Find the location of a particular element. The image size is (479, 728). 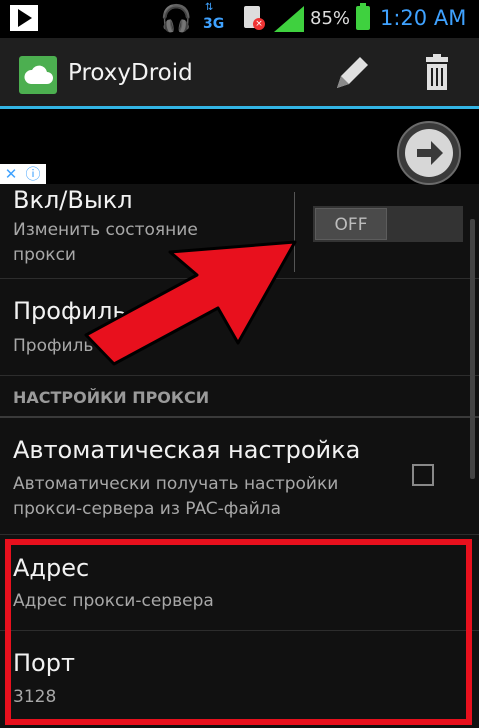

no-sim-icon: × is located at coordinates (259, 24).